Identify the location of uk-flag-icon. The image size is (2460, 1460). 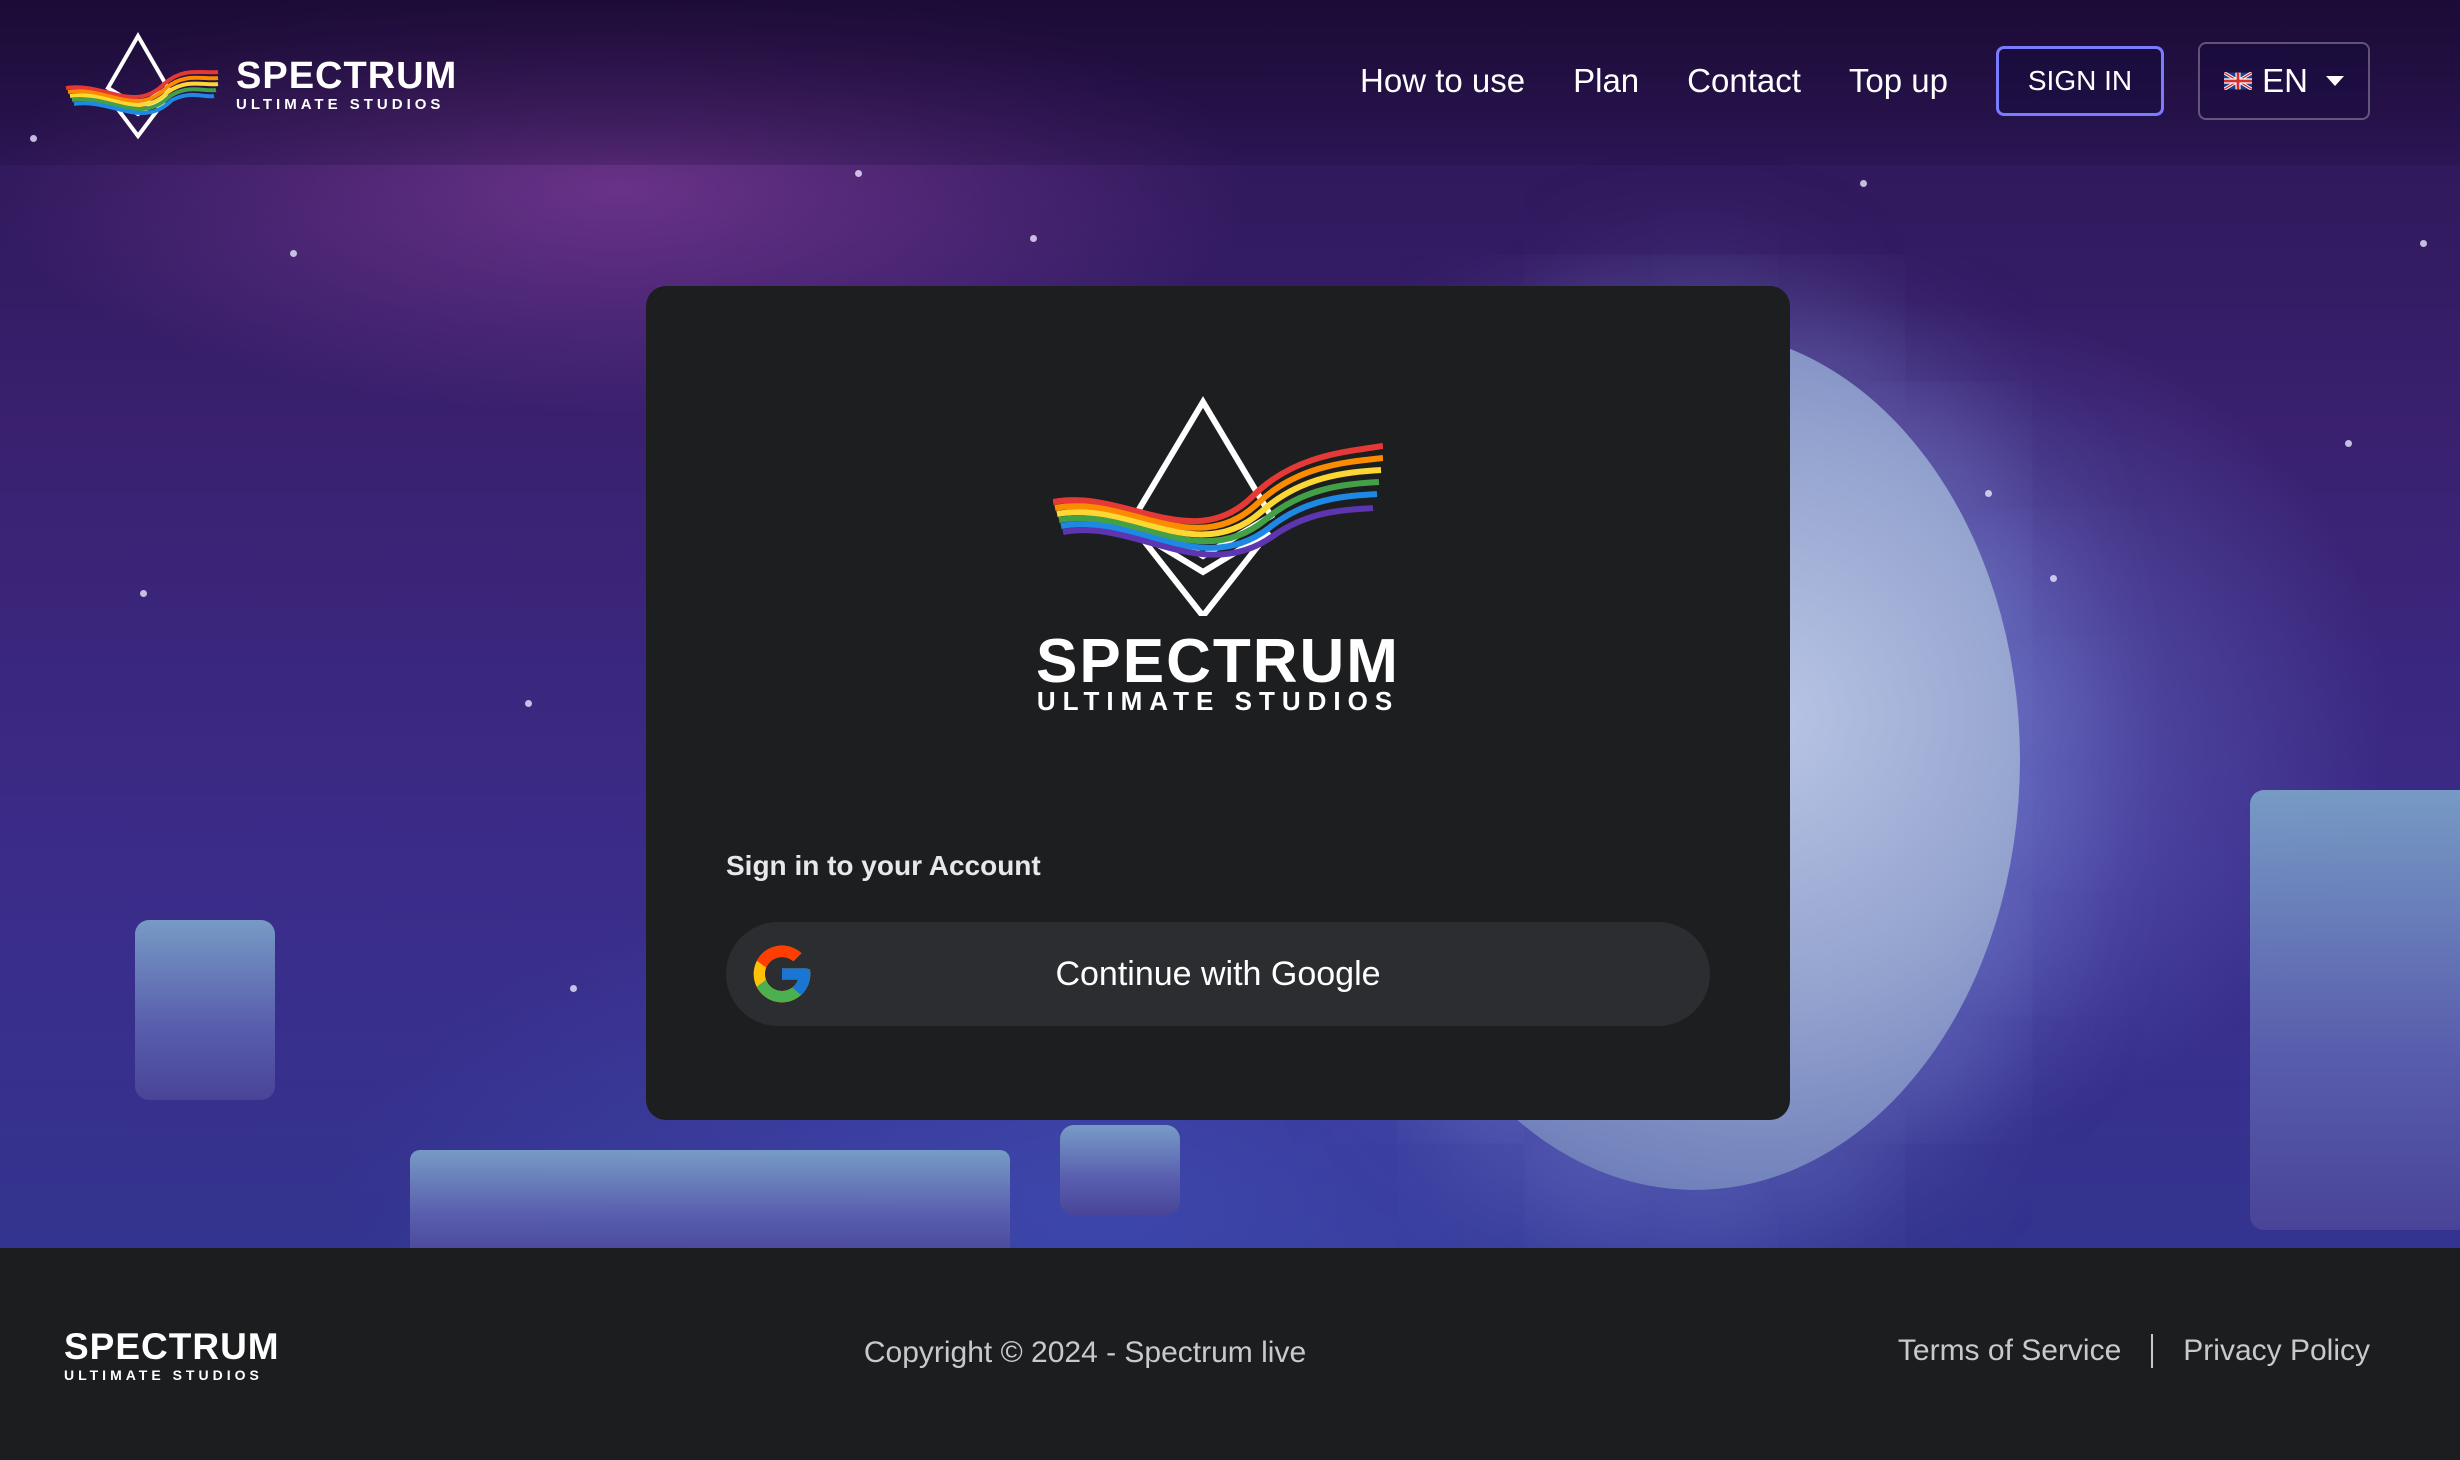
(2238, 81).